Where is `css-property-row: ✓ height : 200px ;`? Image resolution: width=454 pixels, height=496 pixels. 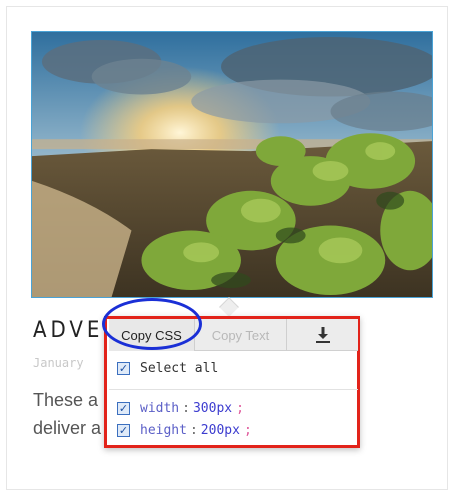 css-property-row: ✓ height : 200px ; is located at coordinates (184, 430).